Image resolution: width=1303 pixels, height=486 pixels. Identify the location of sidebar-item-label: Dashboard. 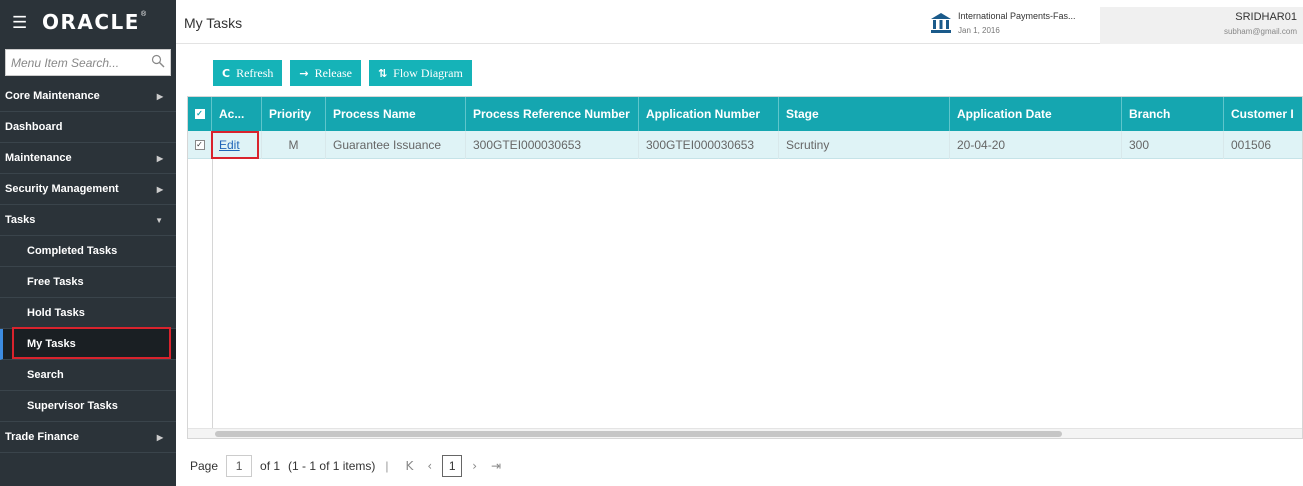
(34, 127).